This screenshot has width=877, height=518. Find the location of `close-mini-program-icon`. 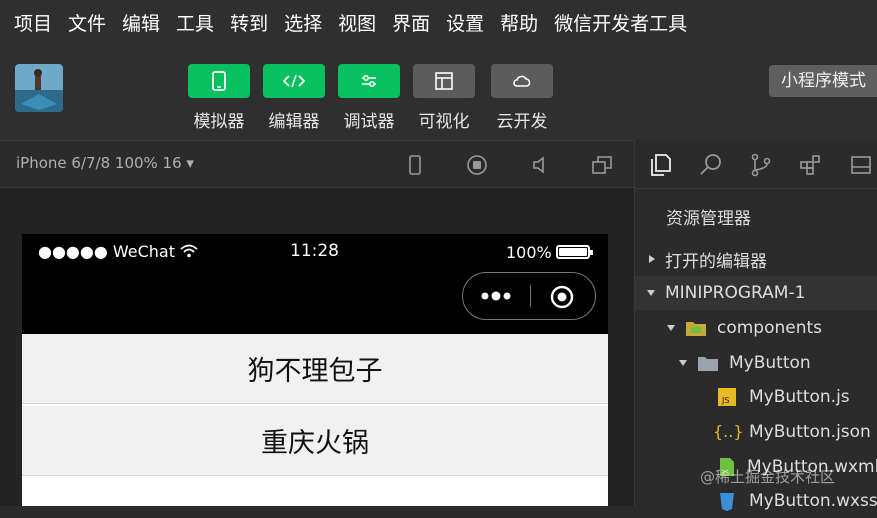

close-mini-program-icon is located at coordinates (562, 297).